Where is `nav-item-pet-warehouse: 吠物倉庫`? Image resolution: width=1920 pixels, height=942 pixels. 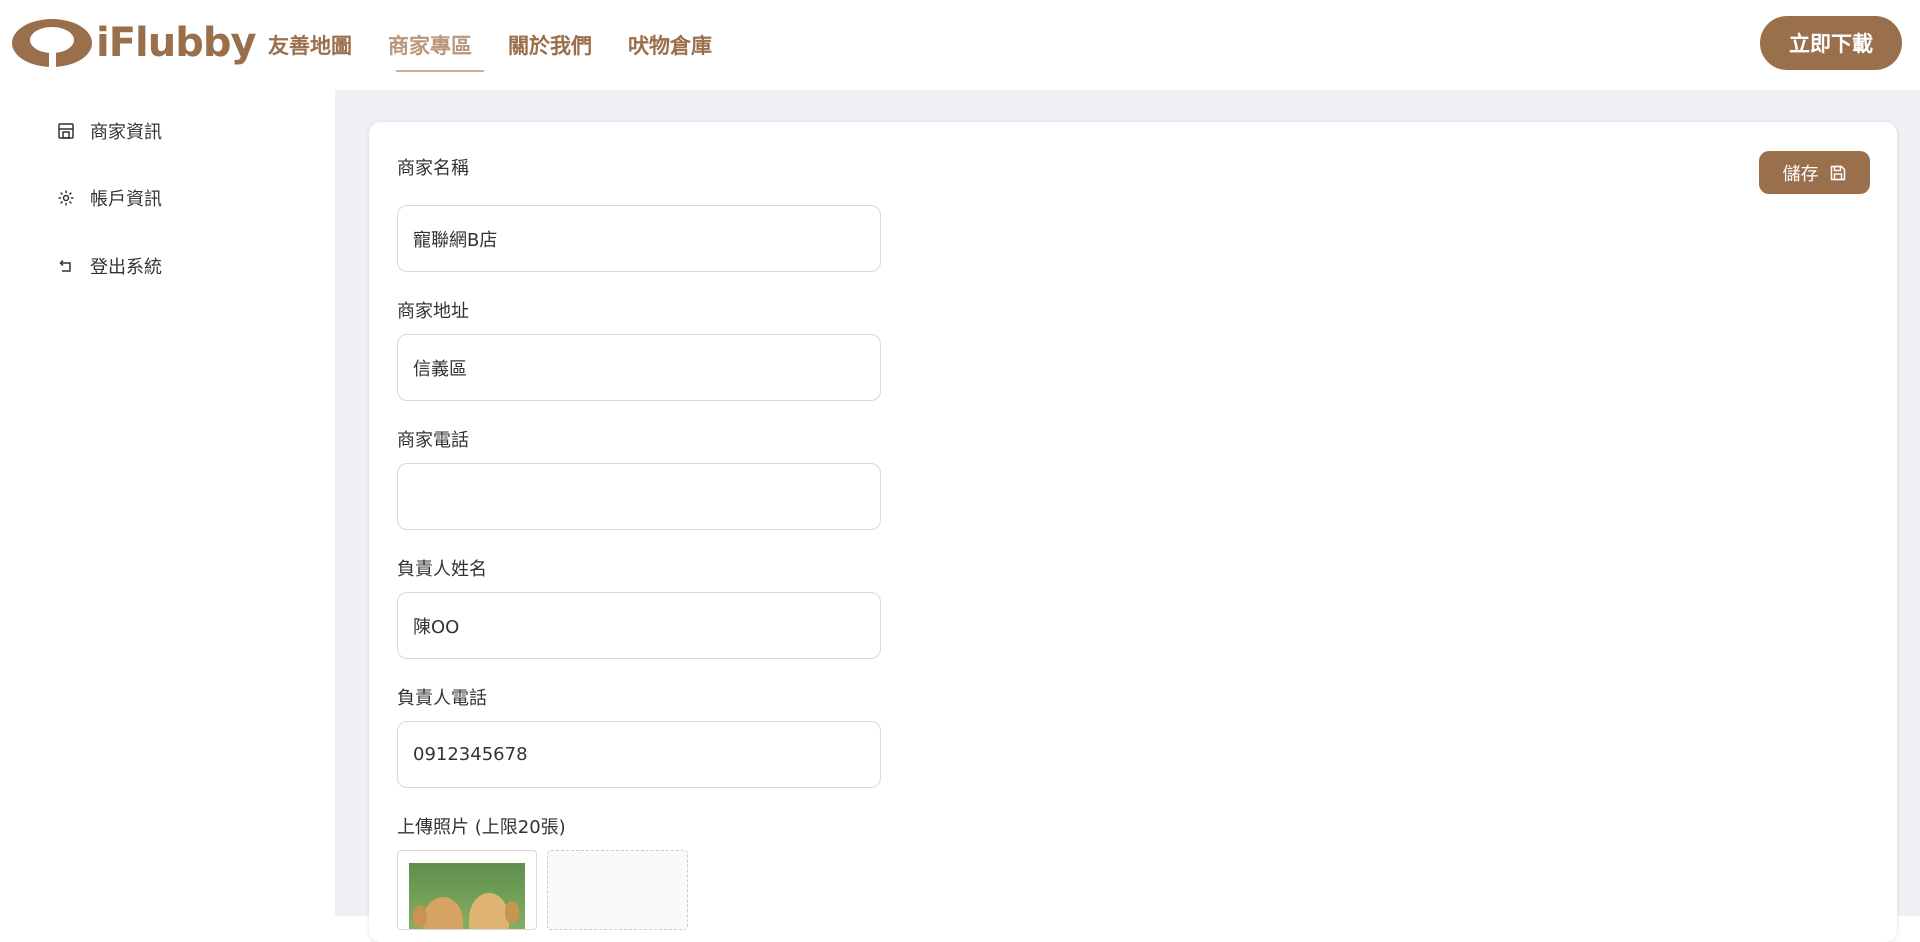
nav-item-pet-warehouse: 吠物倉庫 is located at coordinates (670, 45).